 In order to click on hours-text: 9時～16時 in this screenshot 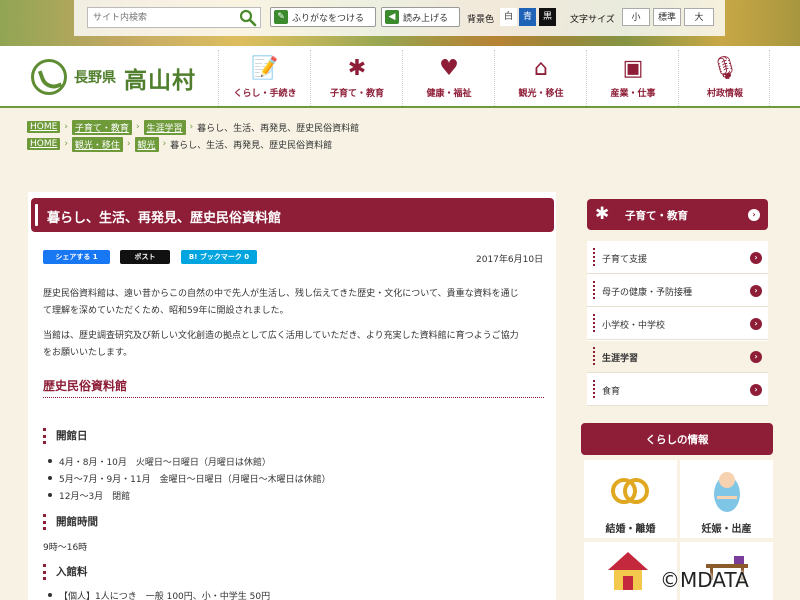, I will do `click(65, 548)`.